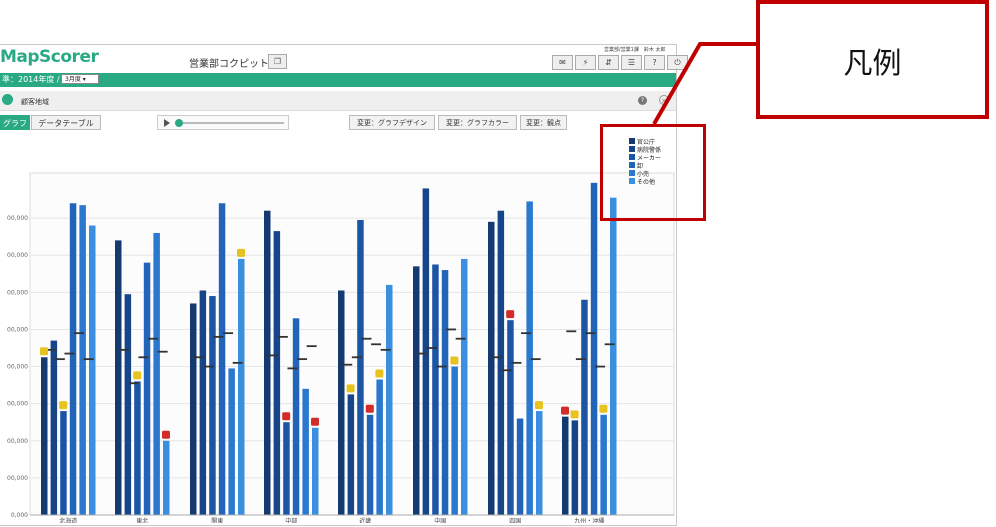 The width and height of the screenshot is (996, 527). I want to click on callout-box: 凡例, so click(872, 59).